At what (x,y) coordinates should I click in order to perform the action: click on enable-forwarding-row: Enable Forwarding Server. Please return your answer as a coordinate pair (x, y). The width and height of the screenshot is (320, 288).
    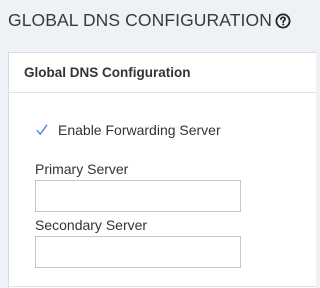
    Looking at the image, I should click on (128, 130).